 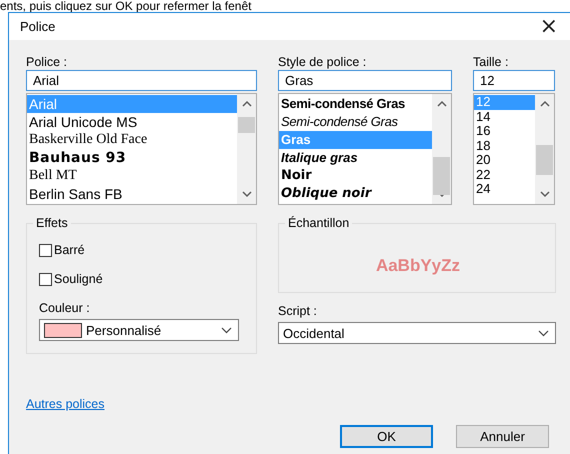 I want to click on more-fonts-link: Autres polices, so click(x=65, y=404).